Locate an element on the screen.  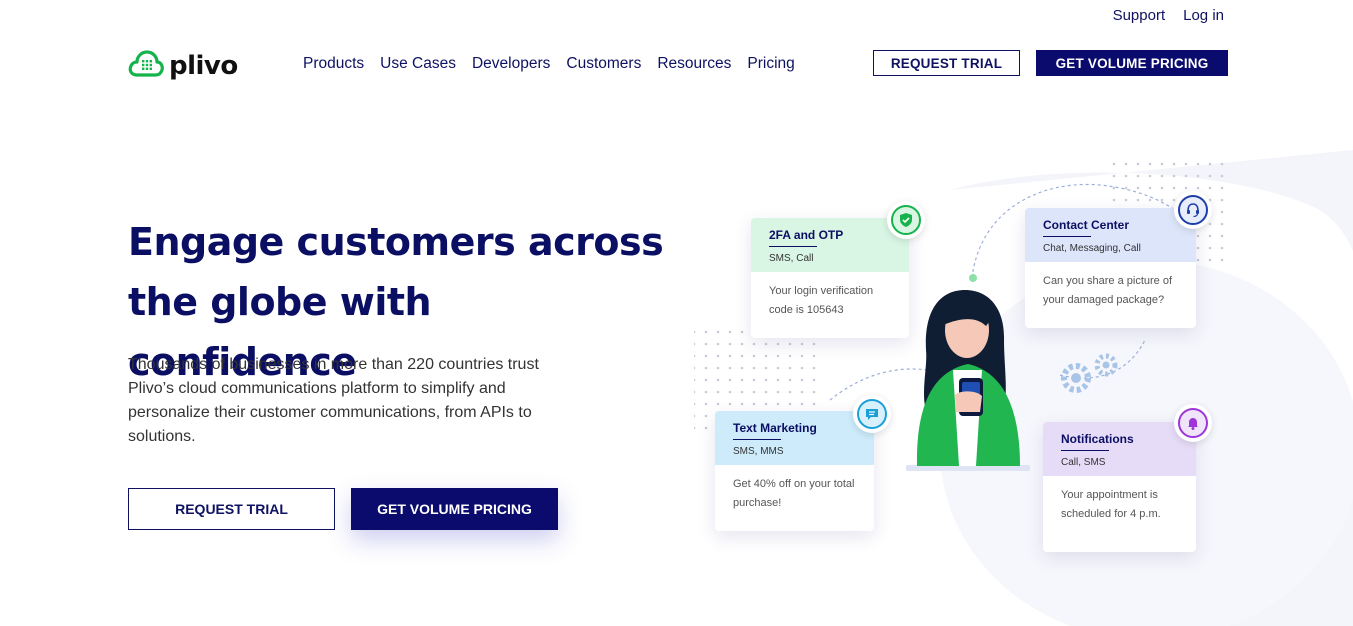
notifications-card-header: Notifications Call, SMS is located at coordinates (1119, 449).